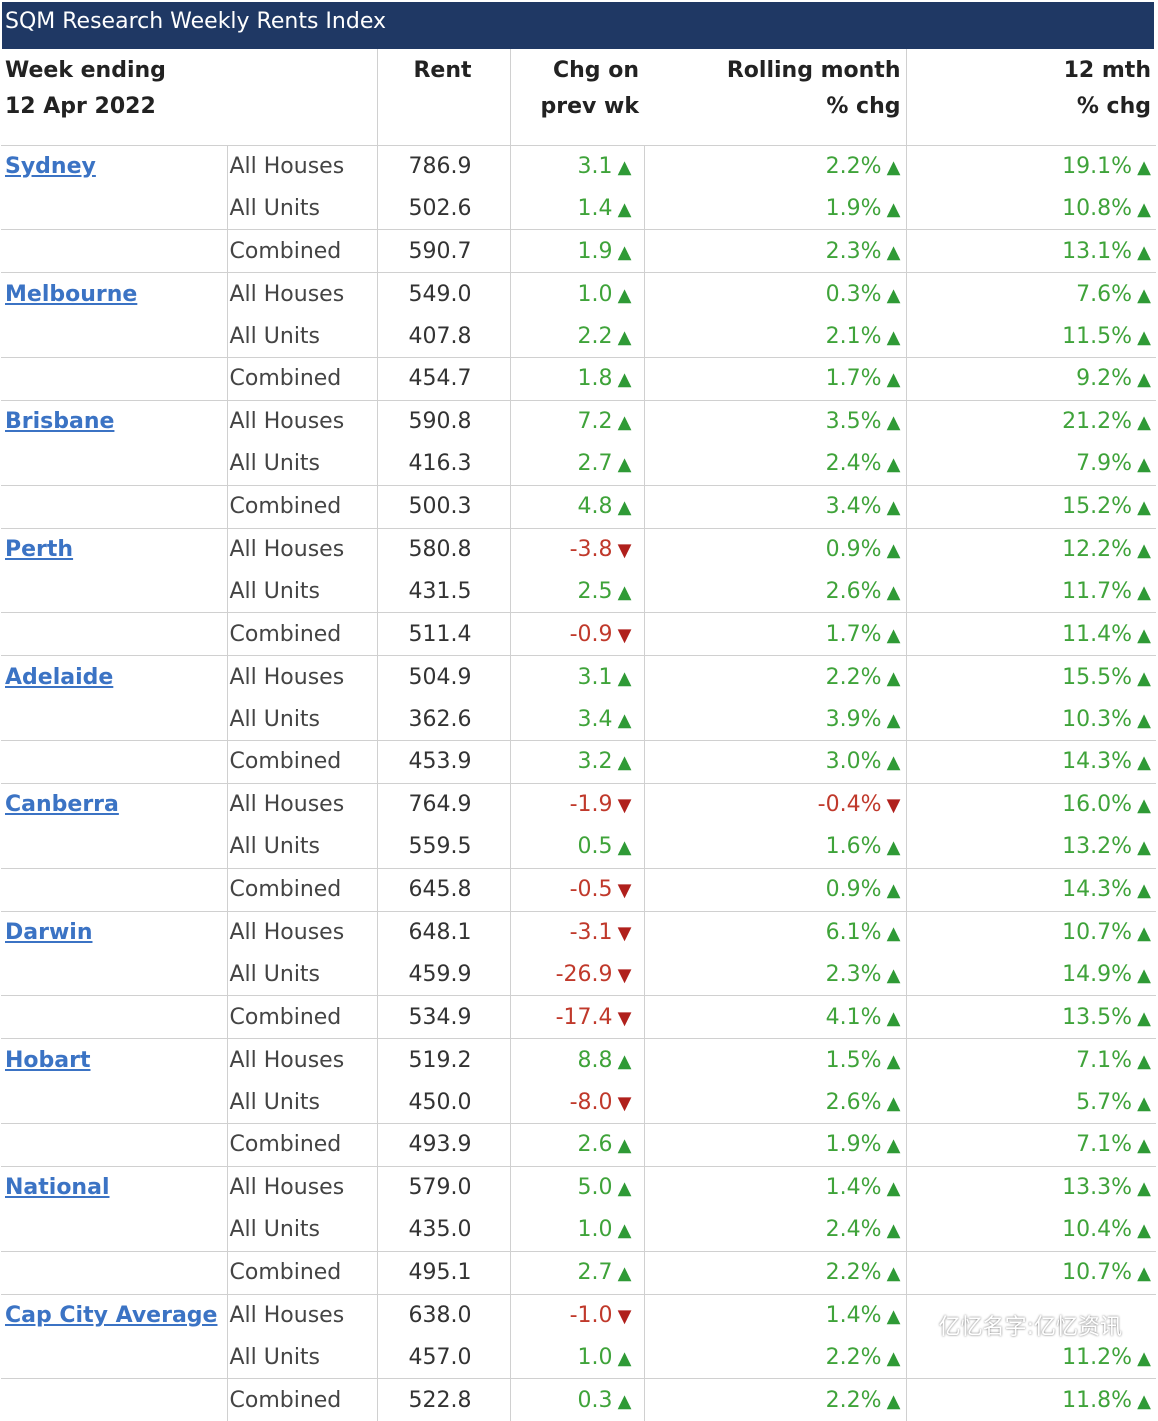 This screenshot has width=1158, height=1421. What do you see at coordinates (1030, 1017) in the screenshot?
I see `yr-cell: 13.5% ▲` at bounding box center [1030, 1017].